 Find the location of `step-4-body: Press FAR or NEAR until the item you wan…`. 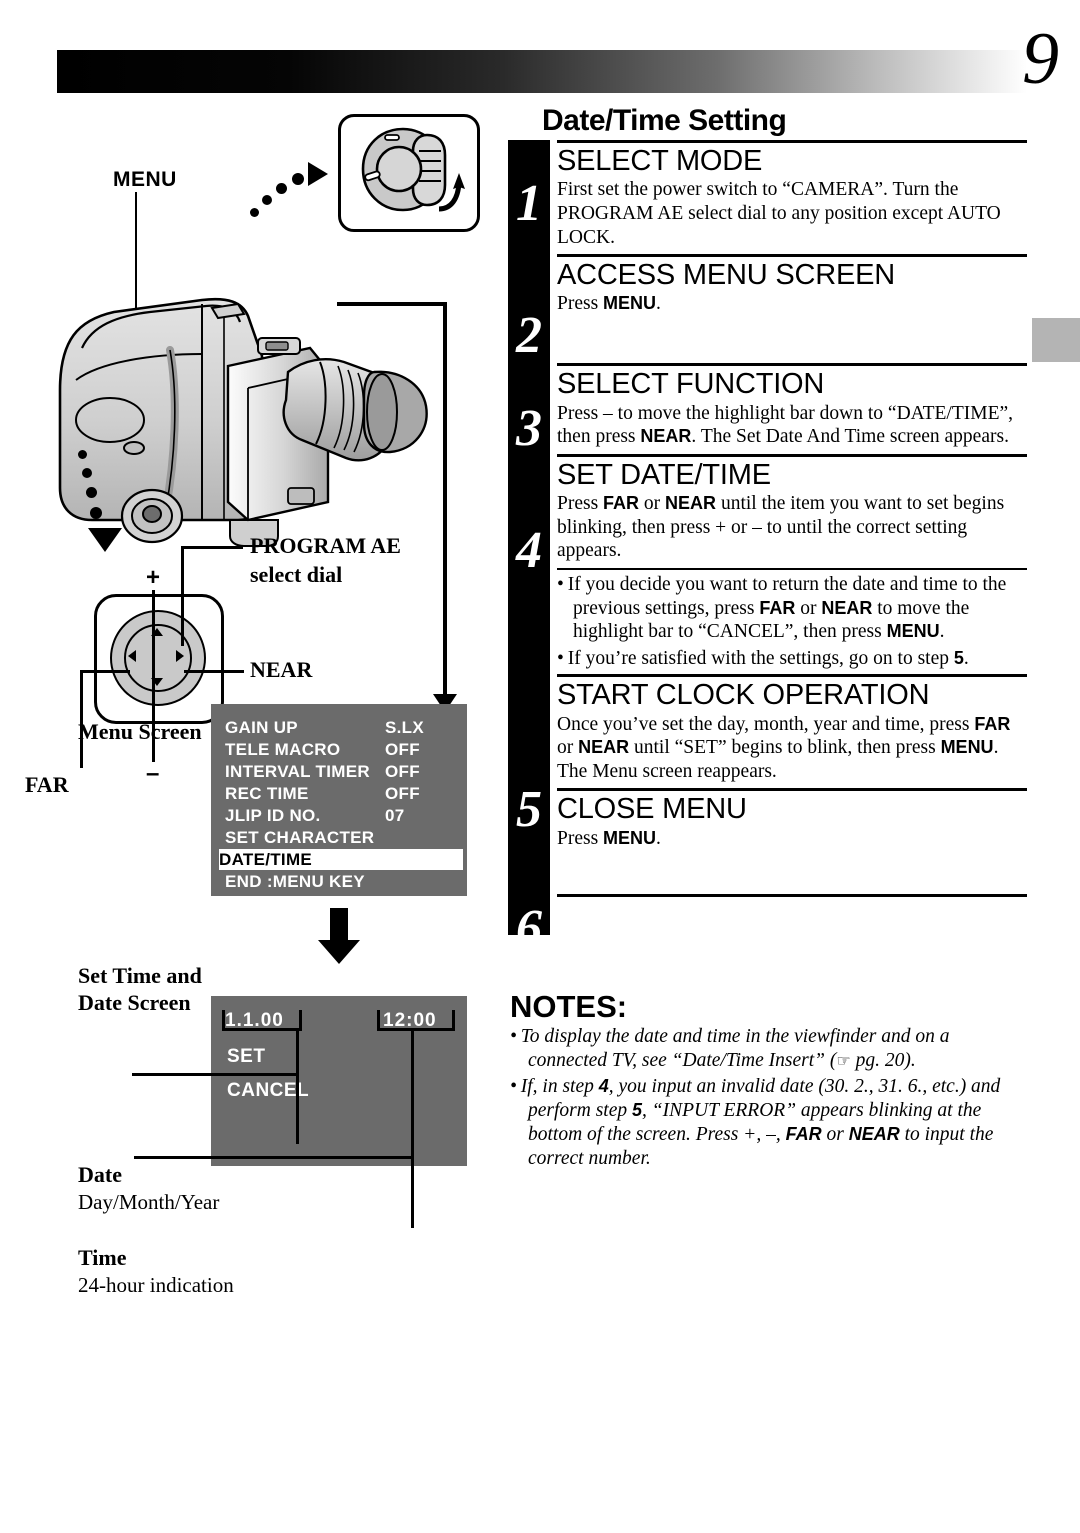

step-4-body: Press FAR or NEAR until the item you wan… is located at coordinates (781, 527).